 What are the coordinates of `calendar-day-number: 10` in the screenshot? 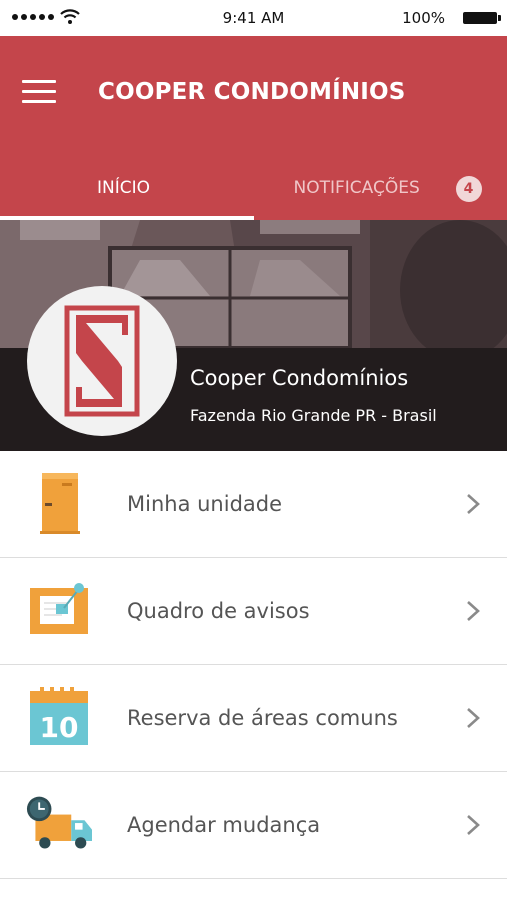 It's located at (59, 727).